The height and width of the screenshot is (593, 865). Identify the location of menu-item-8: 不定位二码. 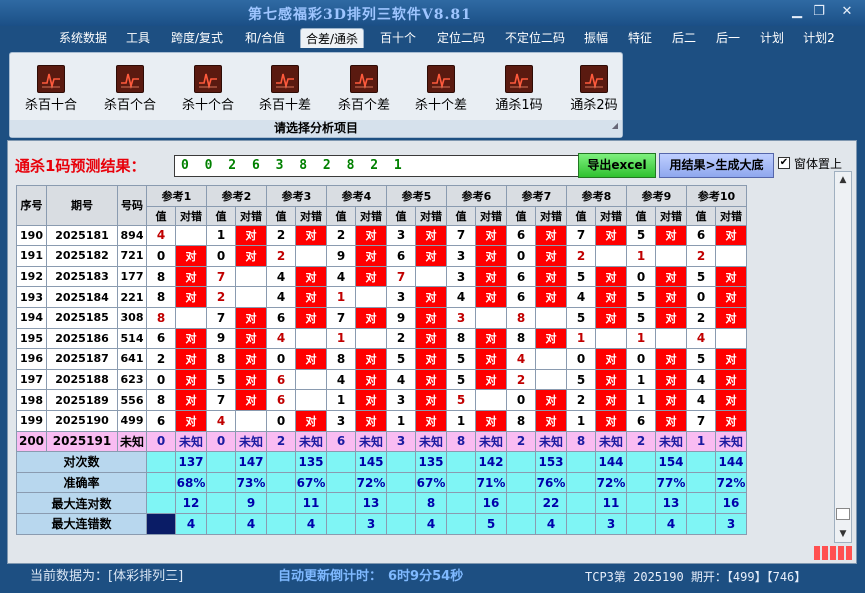
(535, 38).